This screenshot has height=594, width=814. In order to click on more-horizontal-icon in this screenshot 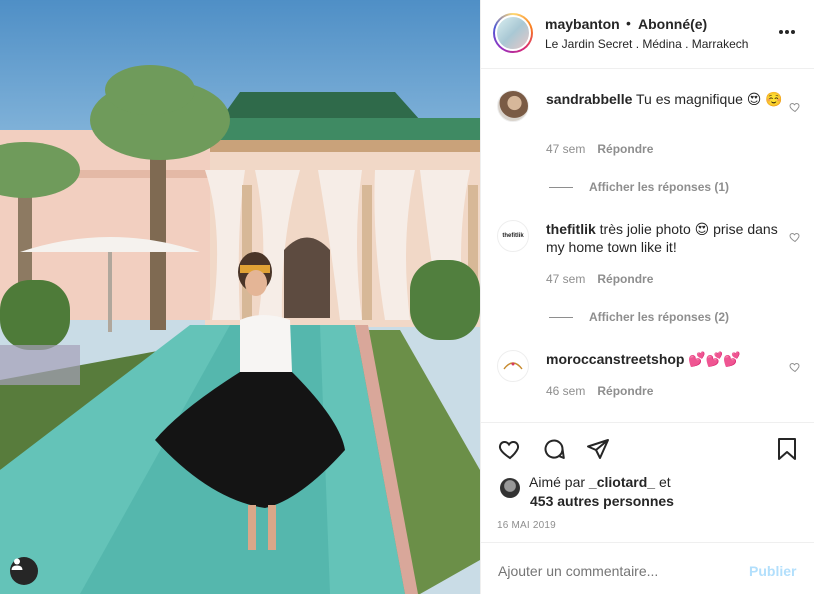, I will do `click(787, 32)`.